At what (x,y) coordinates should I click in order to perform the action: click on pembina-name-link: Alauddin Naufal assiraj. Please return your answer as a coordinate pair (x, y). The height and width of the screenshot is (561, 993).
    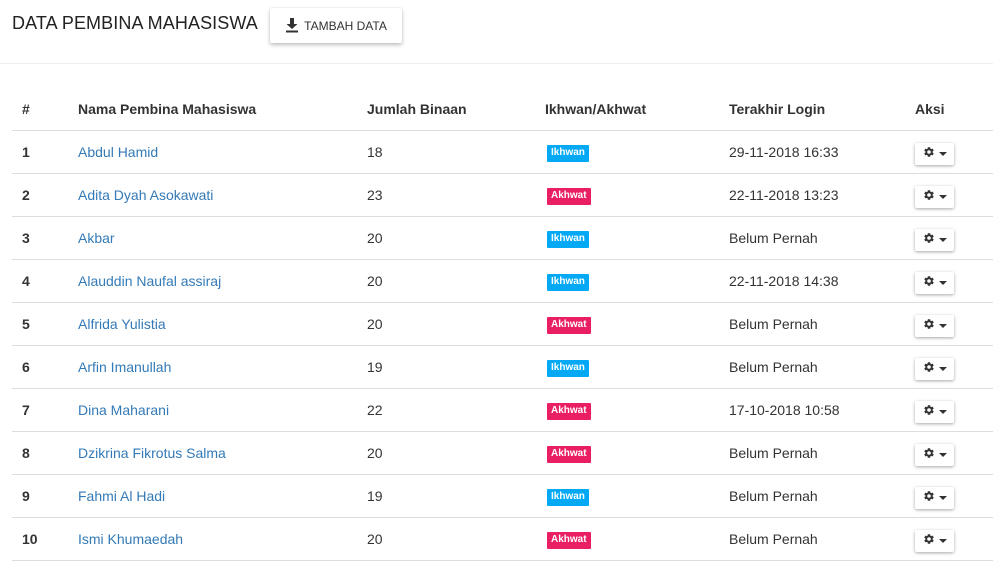
    Looking at the image, I should click on (149, 281).